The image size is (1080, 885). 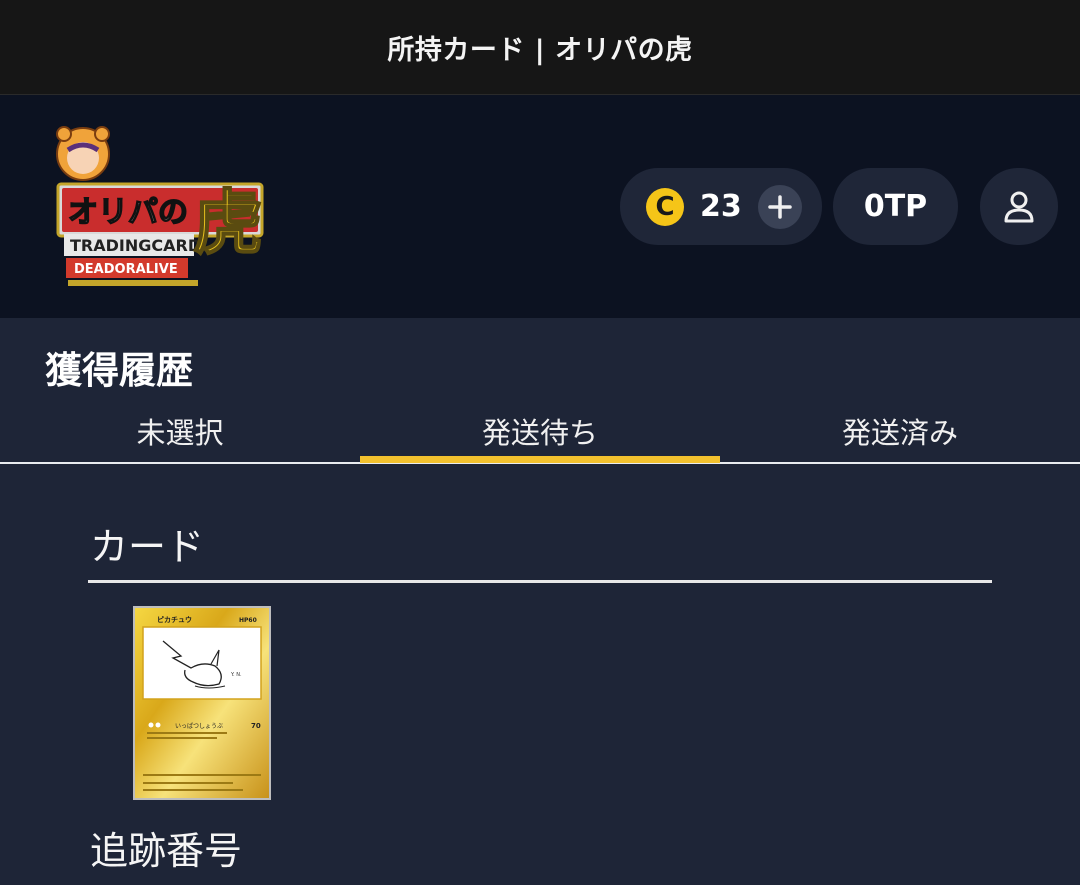 I want to click on user-menu-button, so click(x=1019, y=206).